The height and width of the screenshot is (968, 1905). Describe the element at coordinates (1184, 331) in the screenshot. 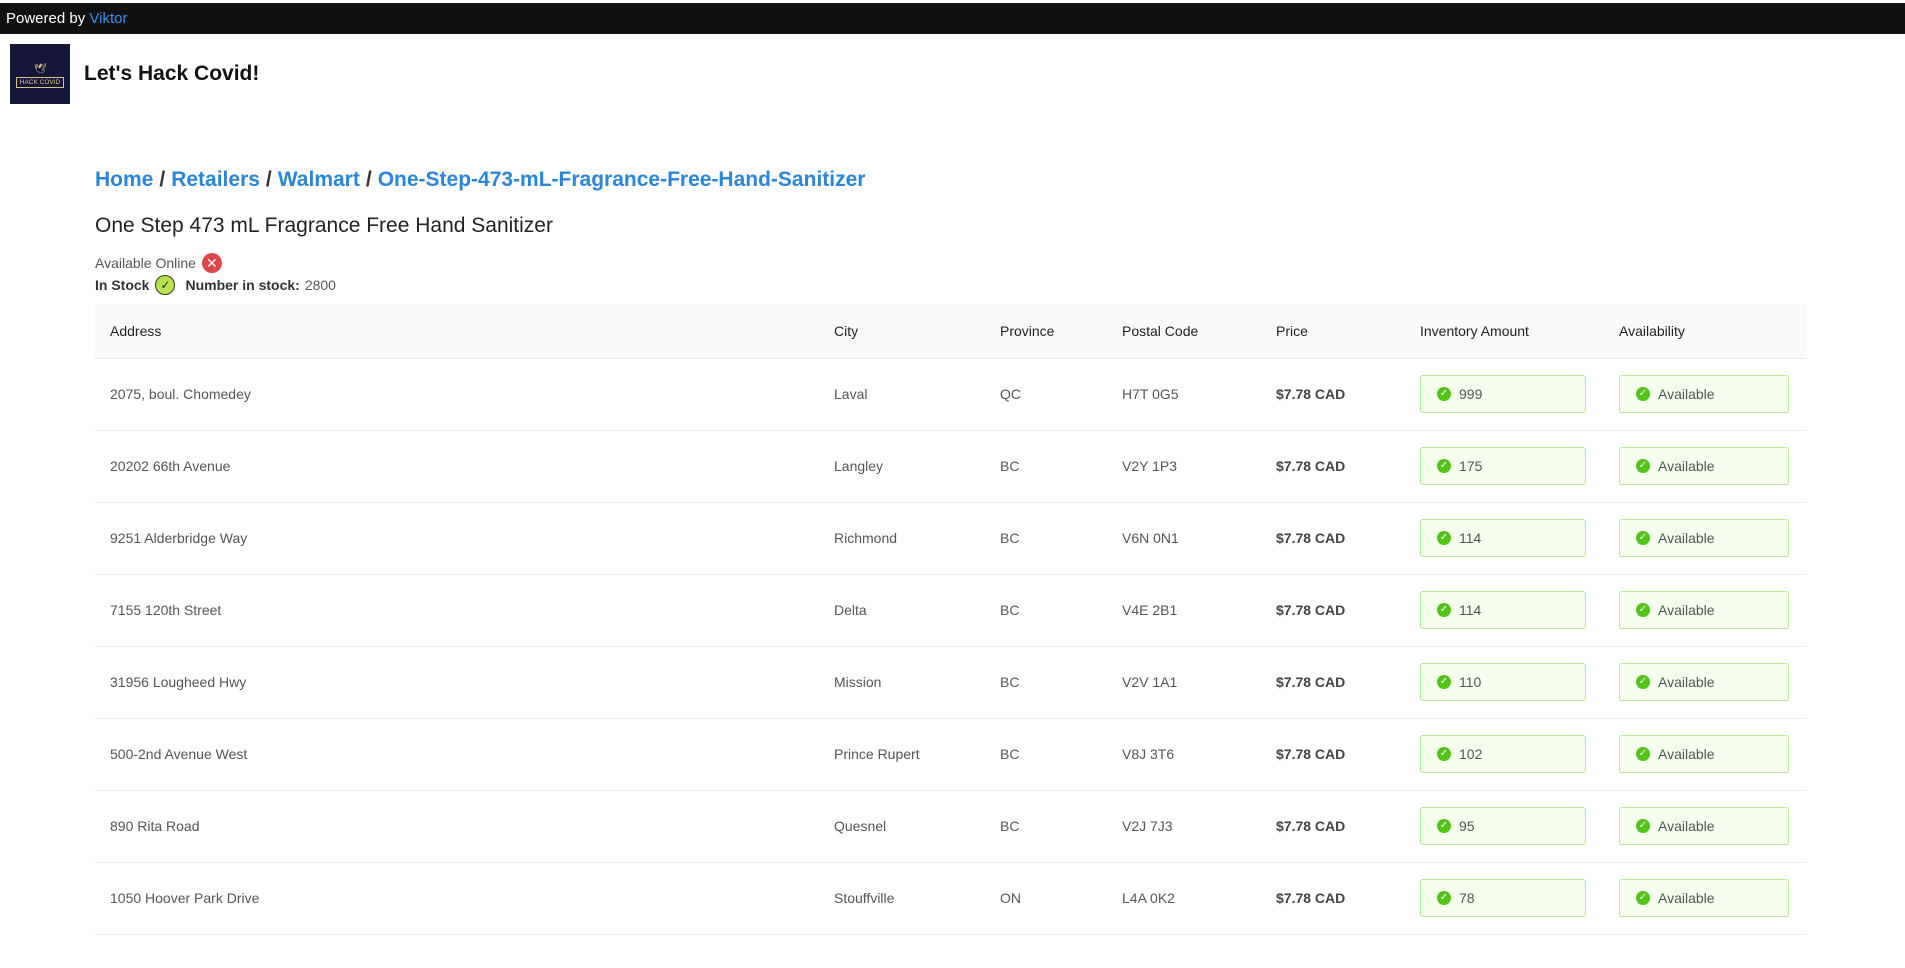

I see `column-header-postal-code: Postal Code` at that location.